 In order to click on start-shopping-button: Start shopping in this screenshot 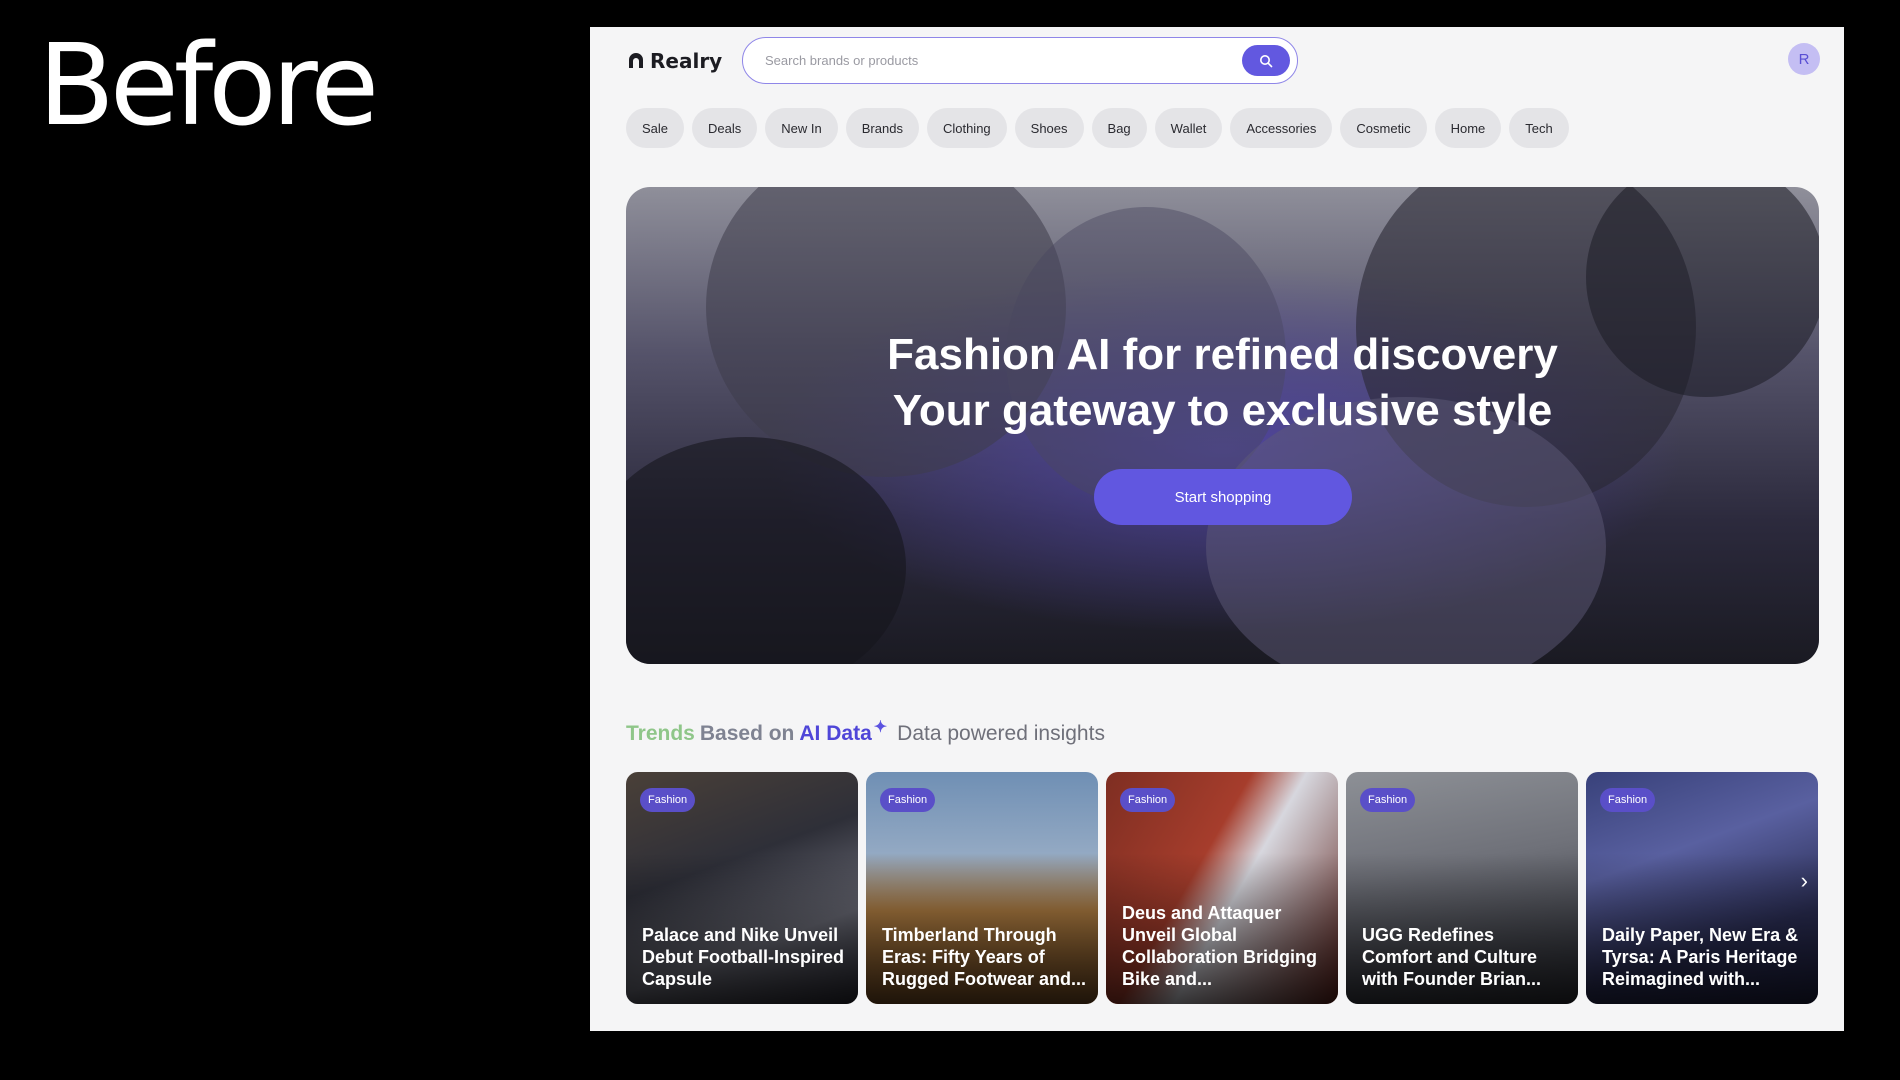, I will do `click(1223, 497)`.